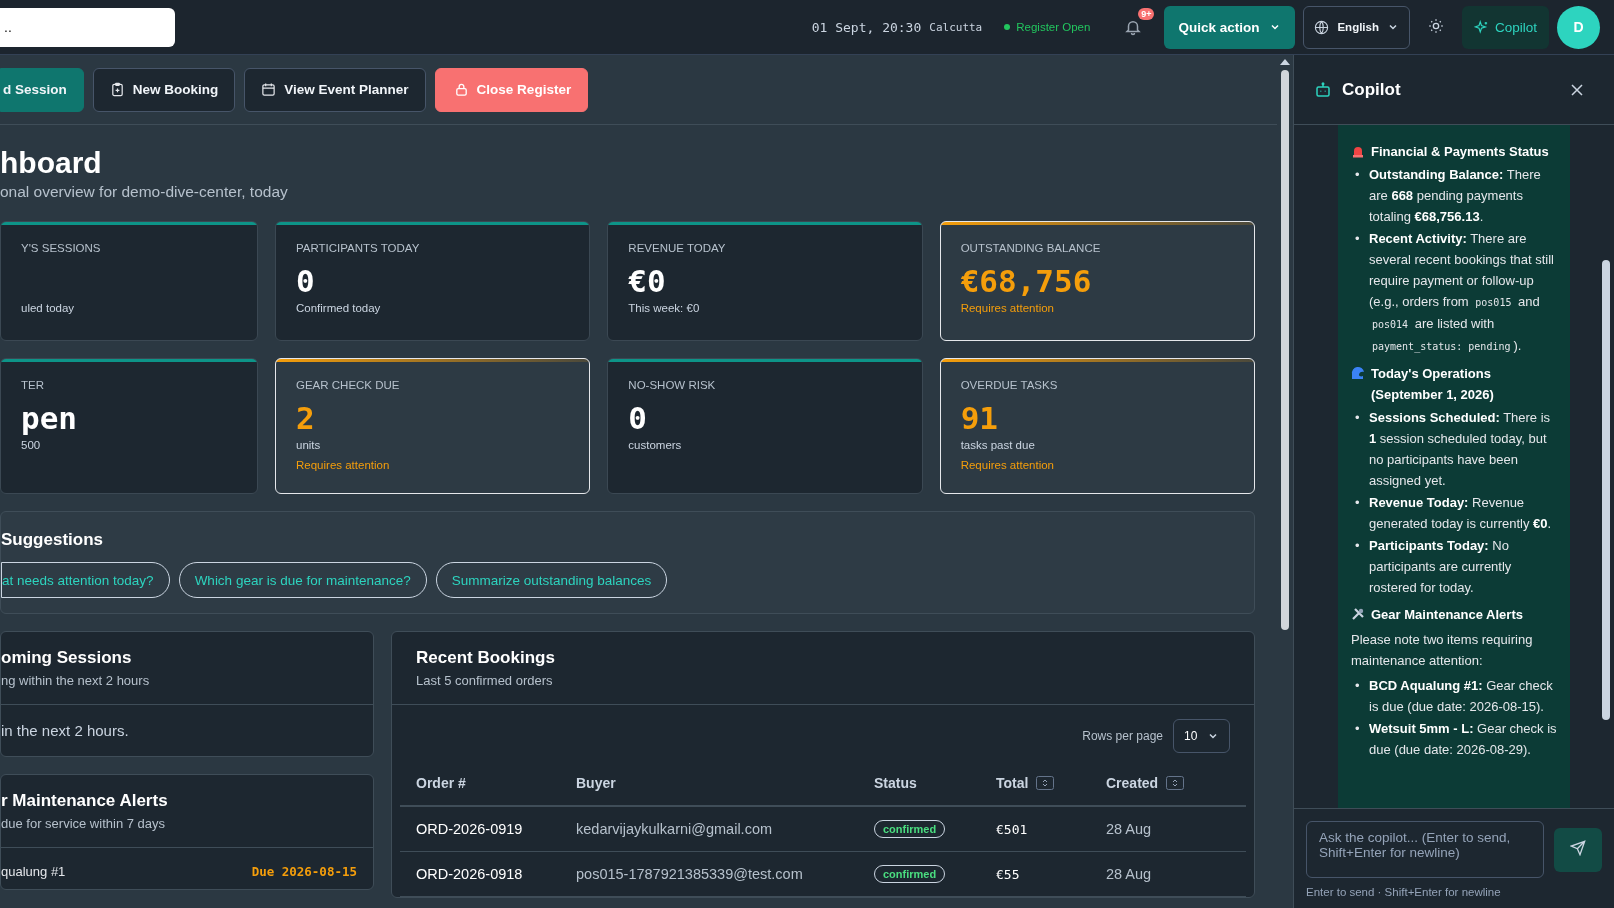 This screenshot has height=908, width=1614. I want to click on globe-icon, so click(1322, 27).